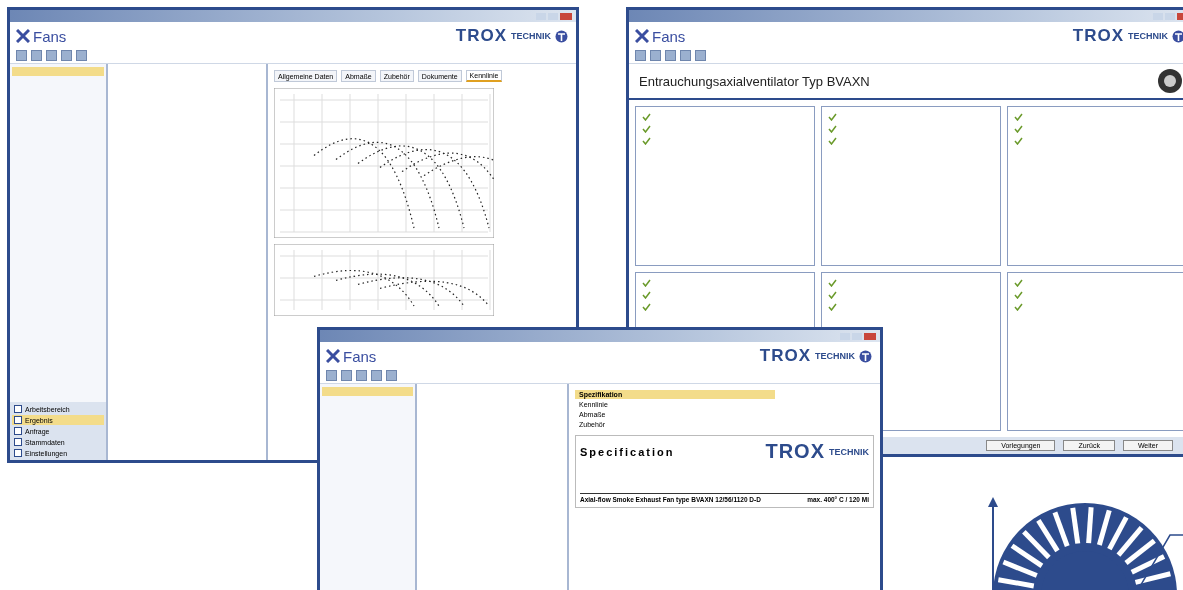  Describe the element at coordinates (627, 451) in the screenshot. I see `document-title: Specification` at that location.